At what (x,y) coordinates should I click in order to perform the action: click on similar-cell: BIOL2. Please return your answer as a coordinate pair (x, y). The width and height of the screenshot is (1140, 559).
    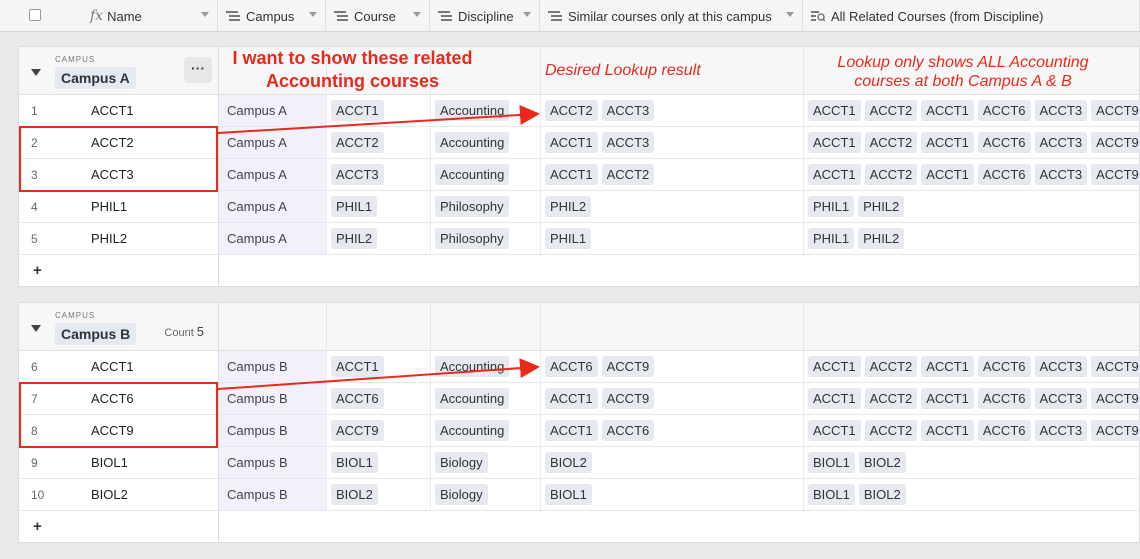
    Looking at the image, I should click on (672, 462).